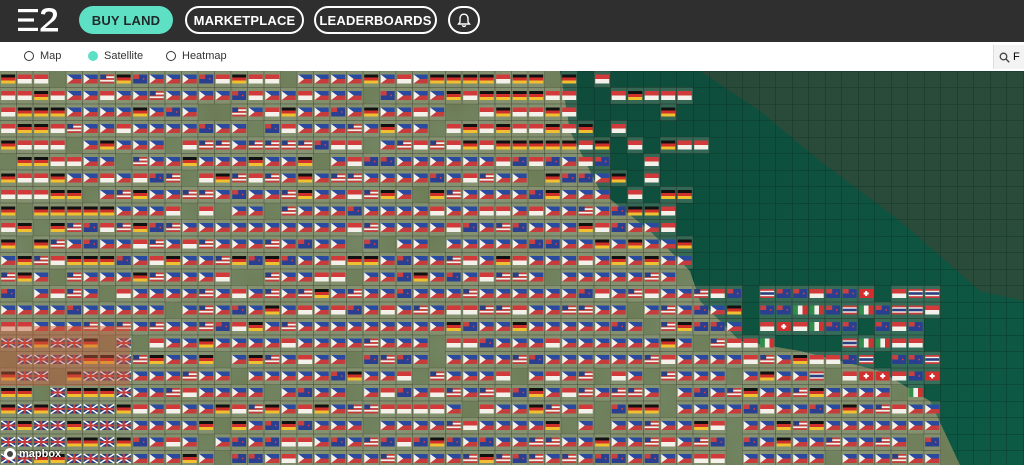 The height and width of the screenshot is (465, 1024). What do you see at coordinates (767, 343) in the screenshot?
I see `land-tile-italy` at bounding box center [767, 343].